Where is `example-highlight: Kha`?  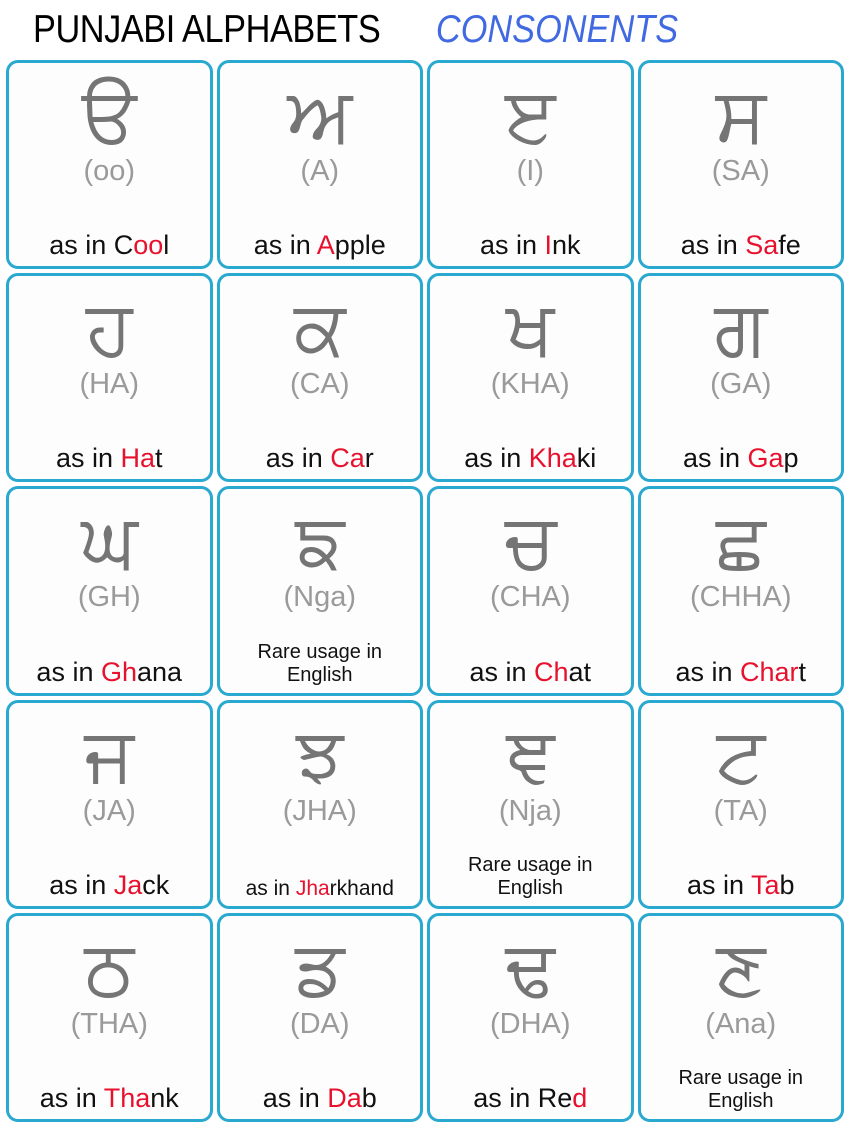 example-highlight: Kha is located at coordinates (552, 458).